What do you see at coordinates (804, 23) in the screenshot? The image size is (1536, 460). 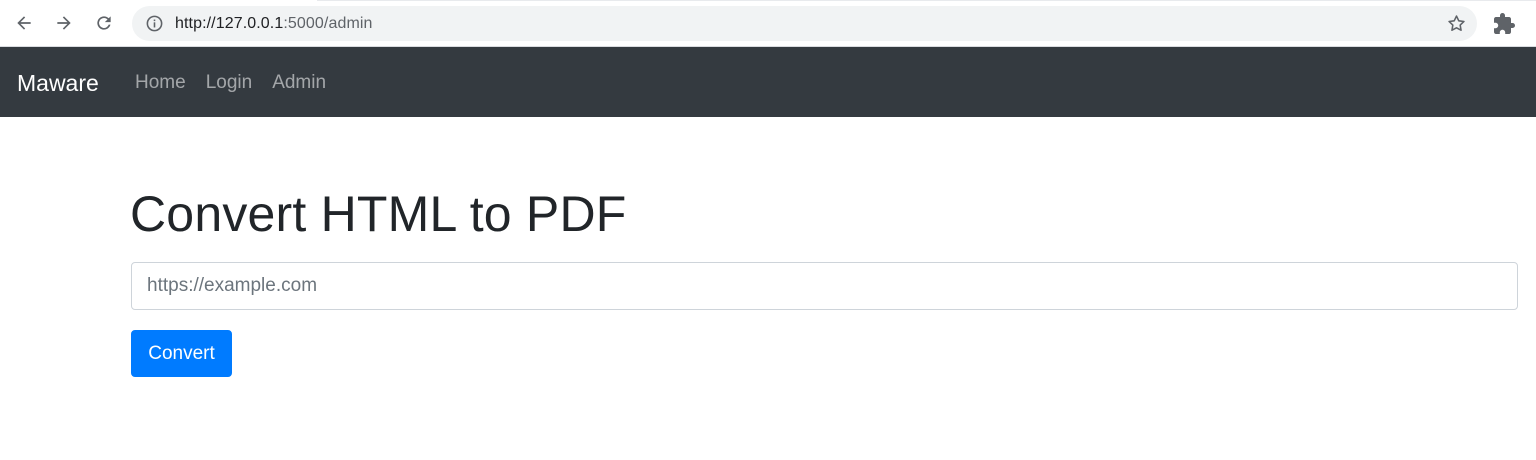 I see `address-bar: http://127.0.0.1:5000/admin` at bounding box center [804, 23].